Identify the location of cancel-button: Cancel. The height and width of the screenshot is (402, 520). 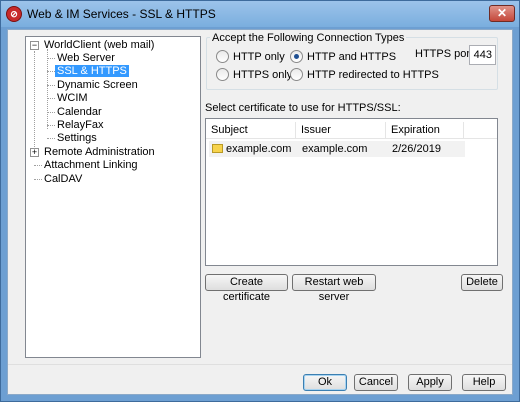
(376, 382).